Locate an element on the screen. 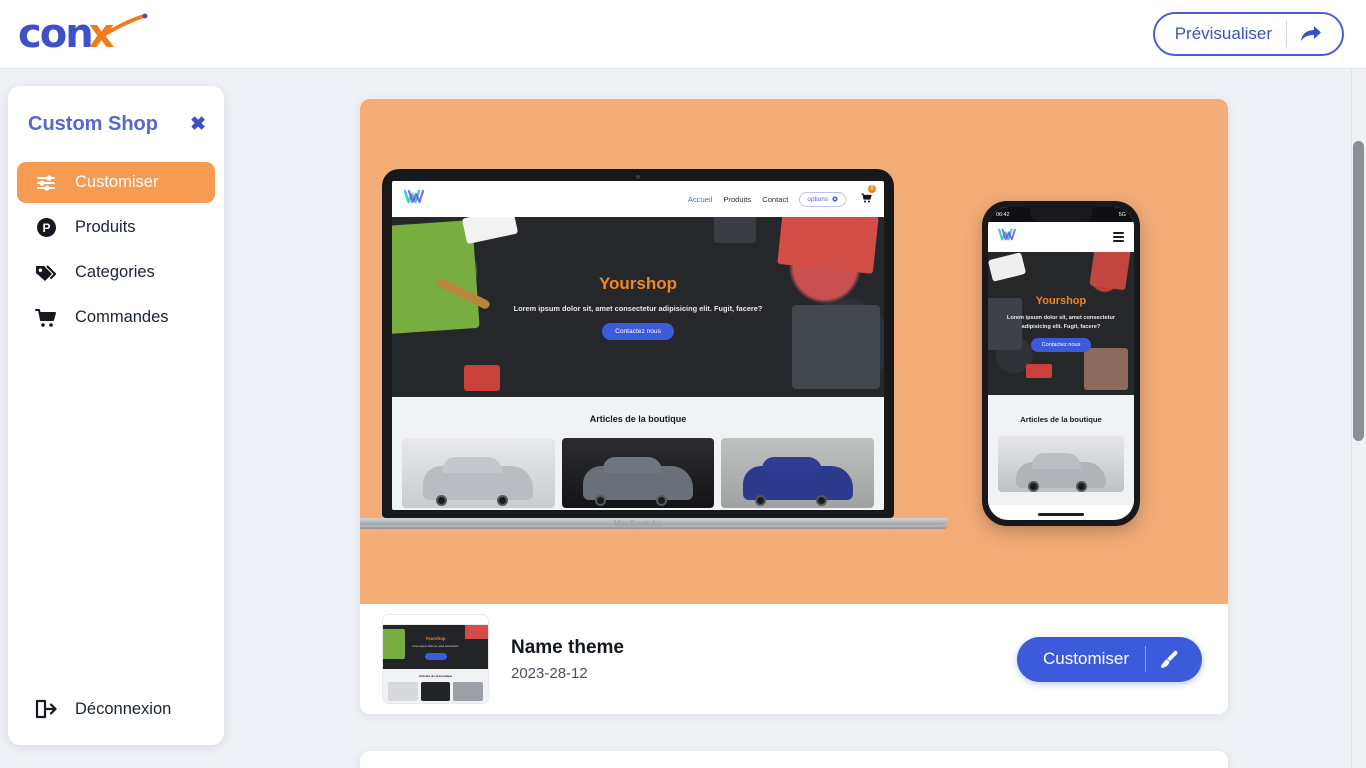  logout-icon is located at coordinates (46, 709).